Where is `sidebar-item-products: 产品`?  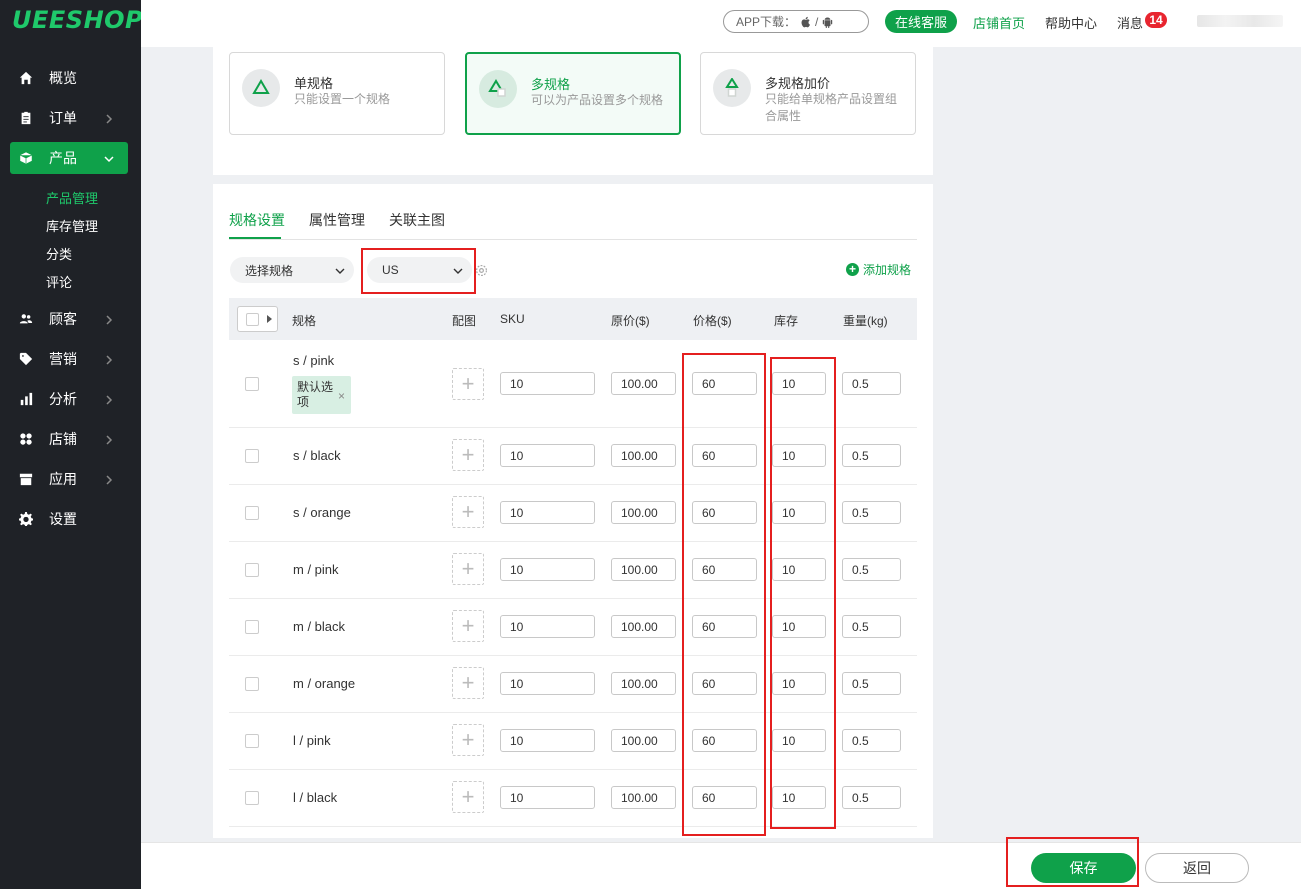 sidebar-item-products: 产品 is located at coordinates (69, 158).